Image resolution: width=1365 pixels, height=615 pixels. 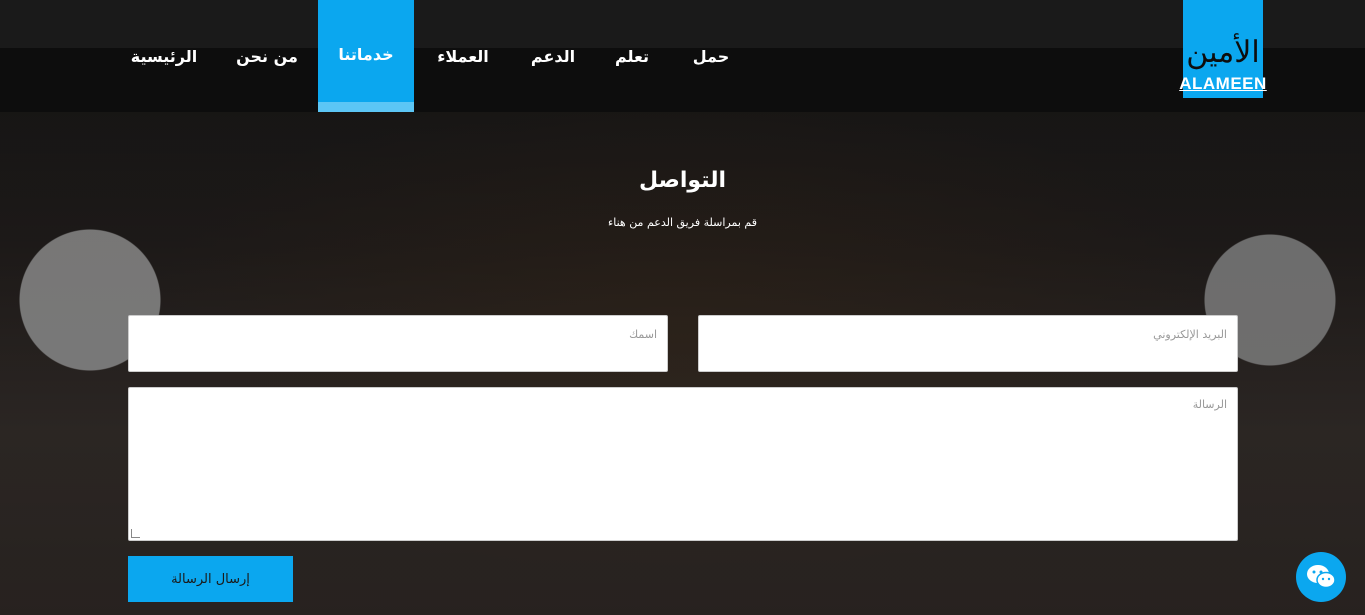 I want to click on message-placeholder: الرسالة, so click(x=1209, y=404).